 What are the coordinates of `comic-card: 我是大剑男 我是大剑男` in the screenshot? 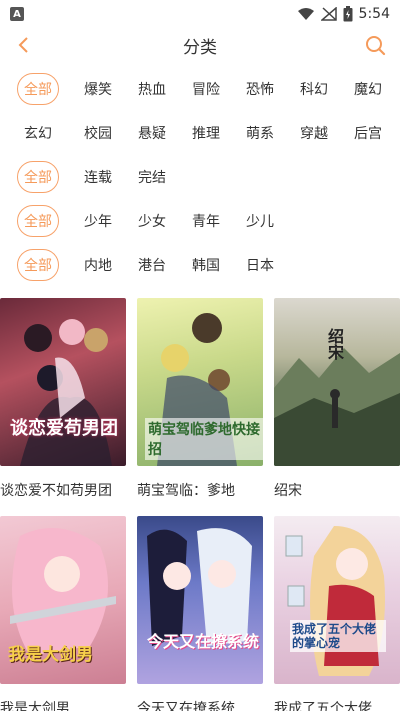 It's located at (63, 613).